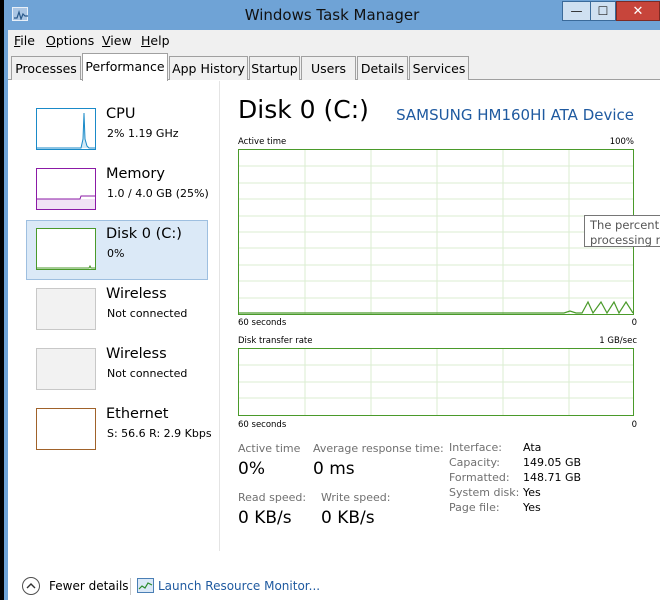 The width and height of the screenshot is (660, 600). What do you see at coordinates (475, 447) in the screenshot?
I see `interface-key: Interface:` at bounding box center [475, 447].